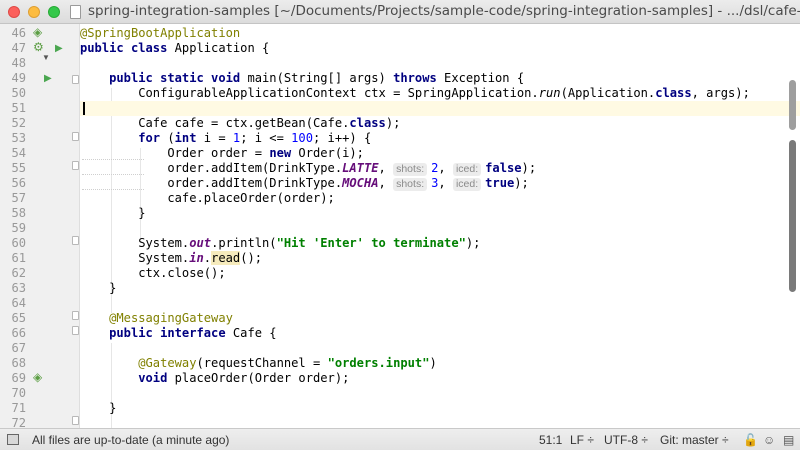 The width and height of the screenshot is (800, 450). What do you see at coordinates (371, 243) in the screenshot?
I see `string-token: "Hit 'Enter' to terminate"` at bounding box center [371, 243].